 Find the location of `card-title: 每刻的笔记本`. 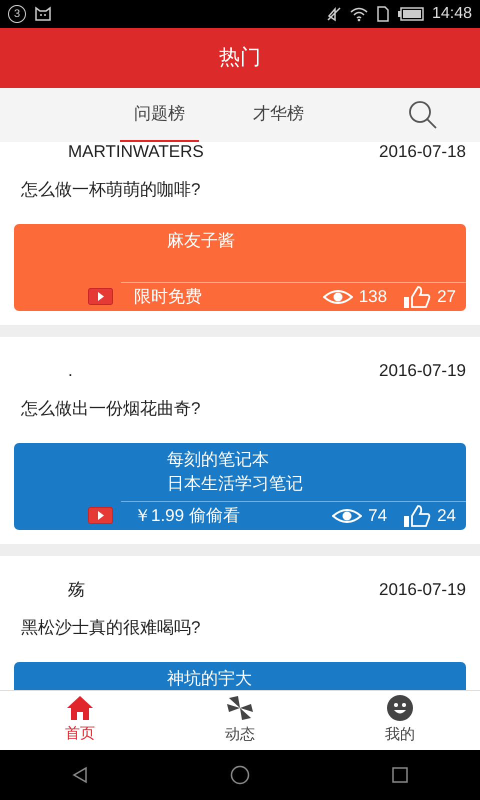

card-title: 每刻的笔记本 is located at coordinates (218, 460).